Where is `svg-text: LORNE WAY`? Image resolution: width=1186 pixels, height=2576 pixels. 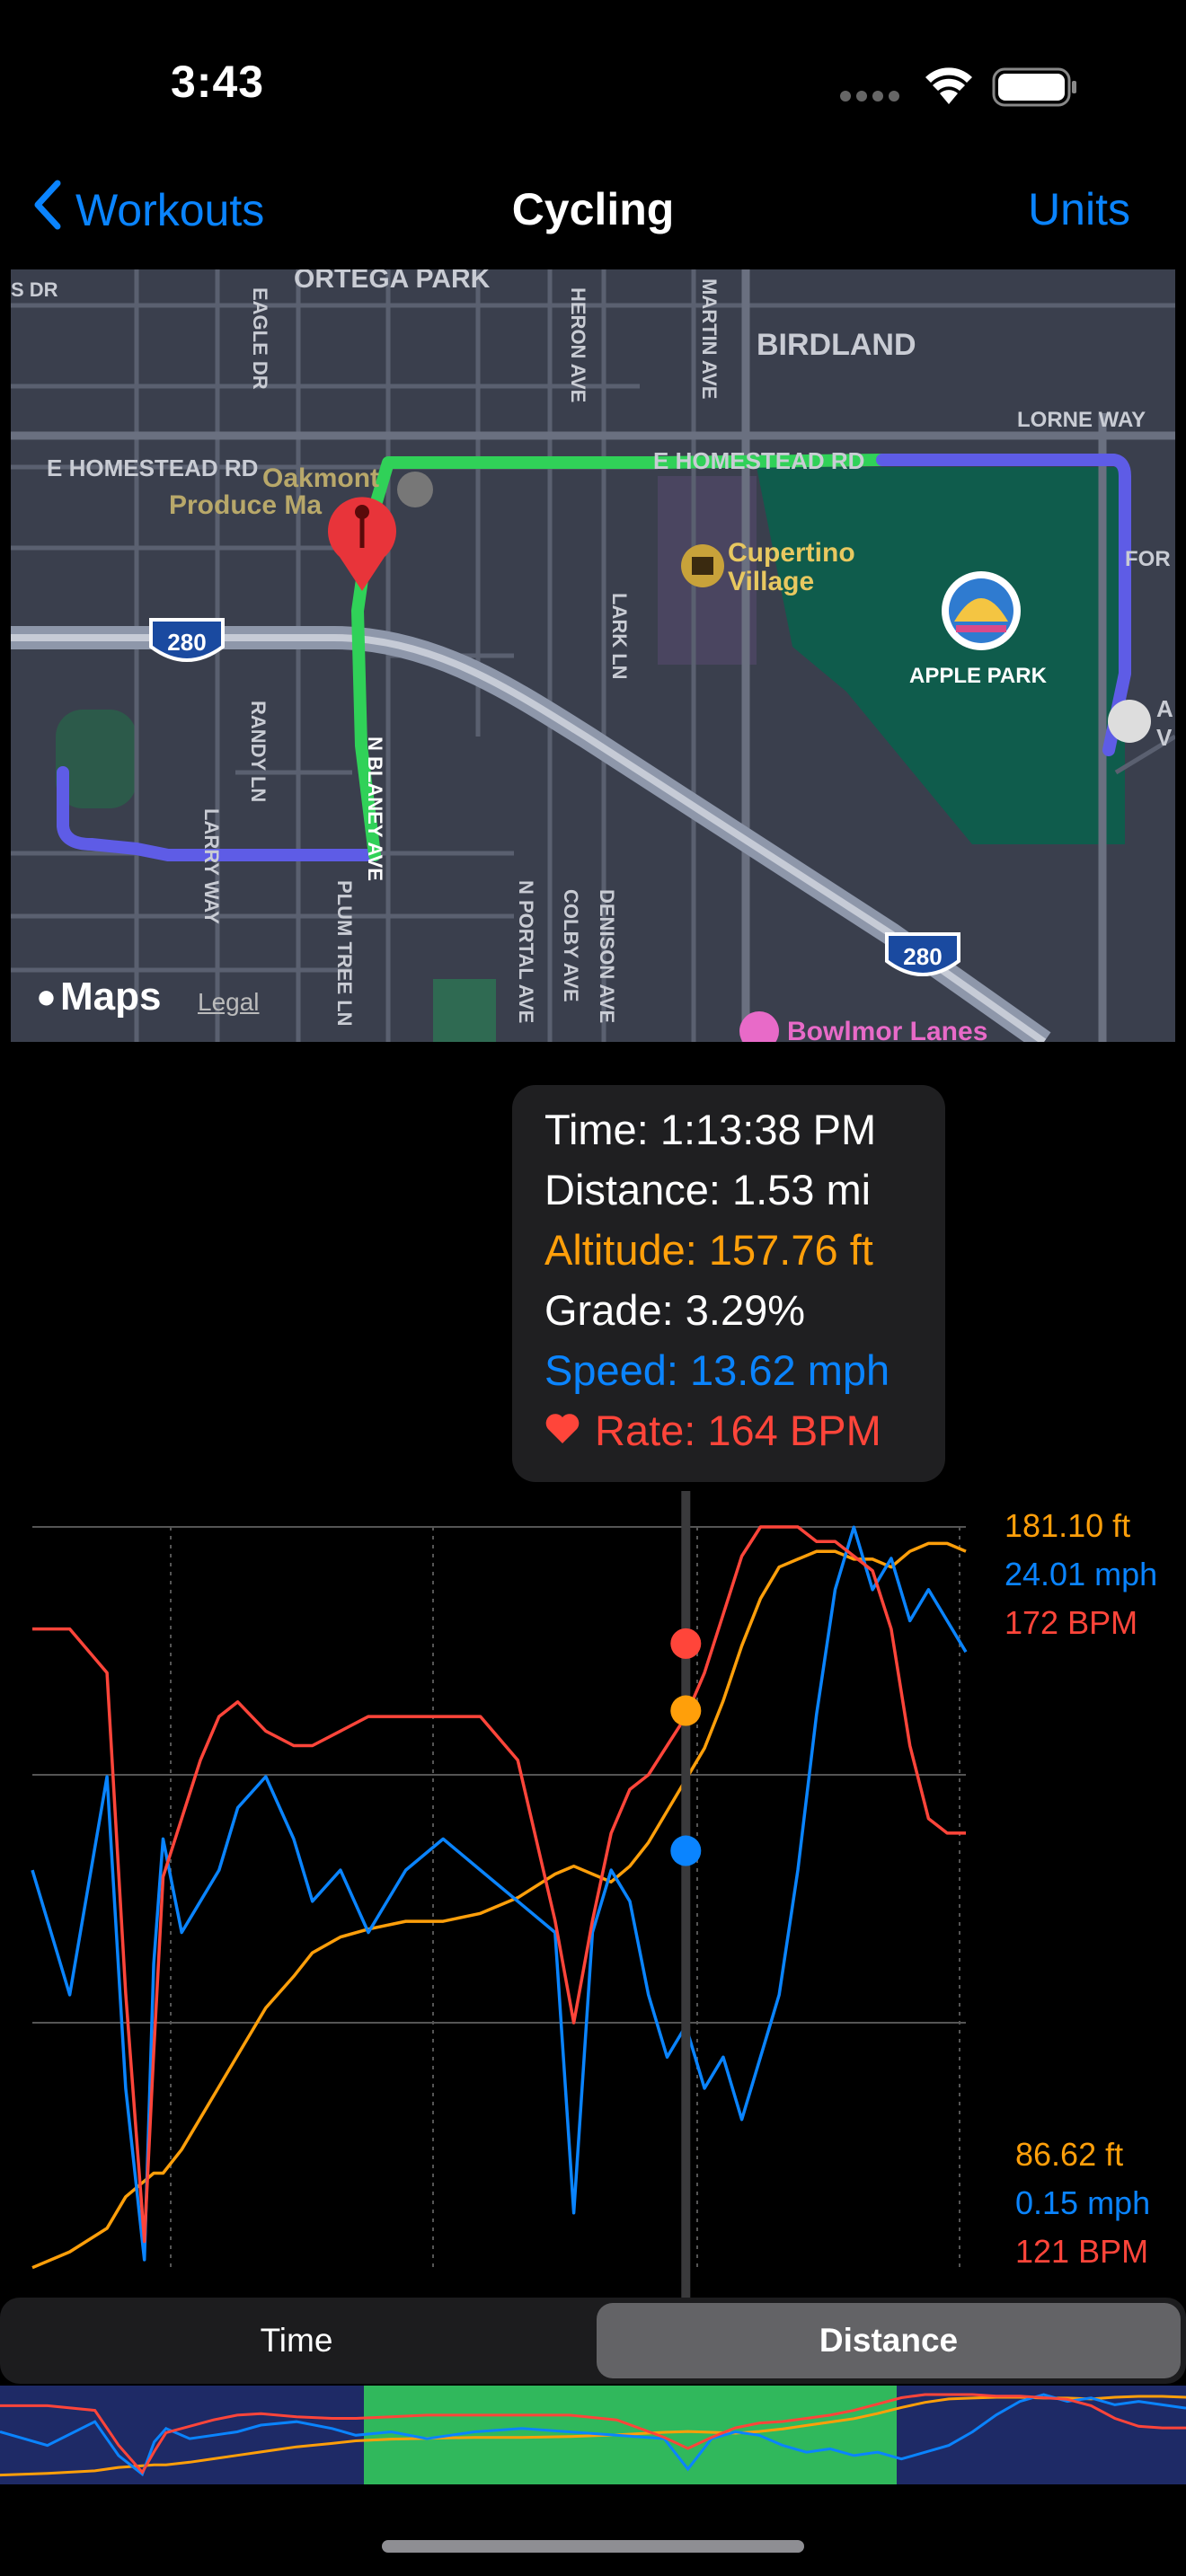
svg-text: LORNE WAY is located at coordinates (1081, 420).